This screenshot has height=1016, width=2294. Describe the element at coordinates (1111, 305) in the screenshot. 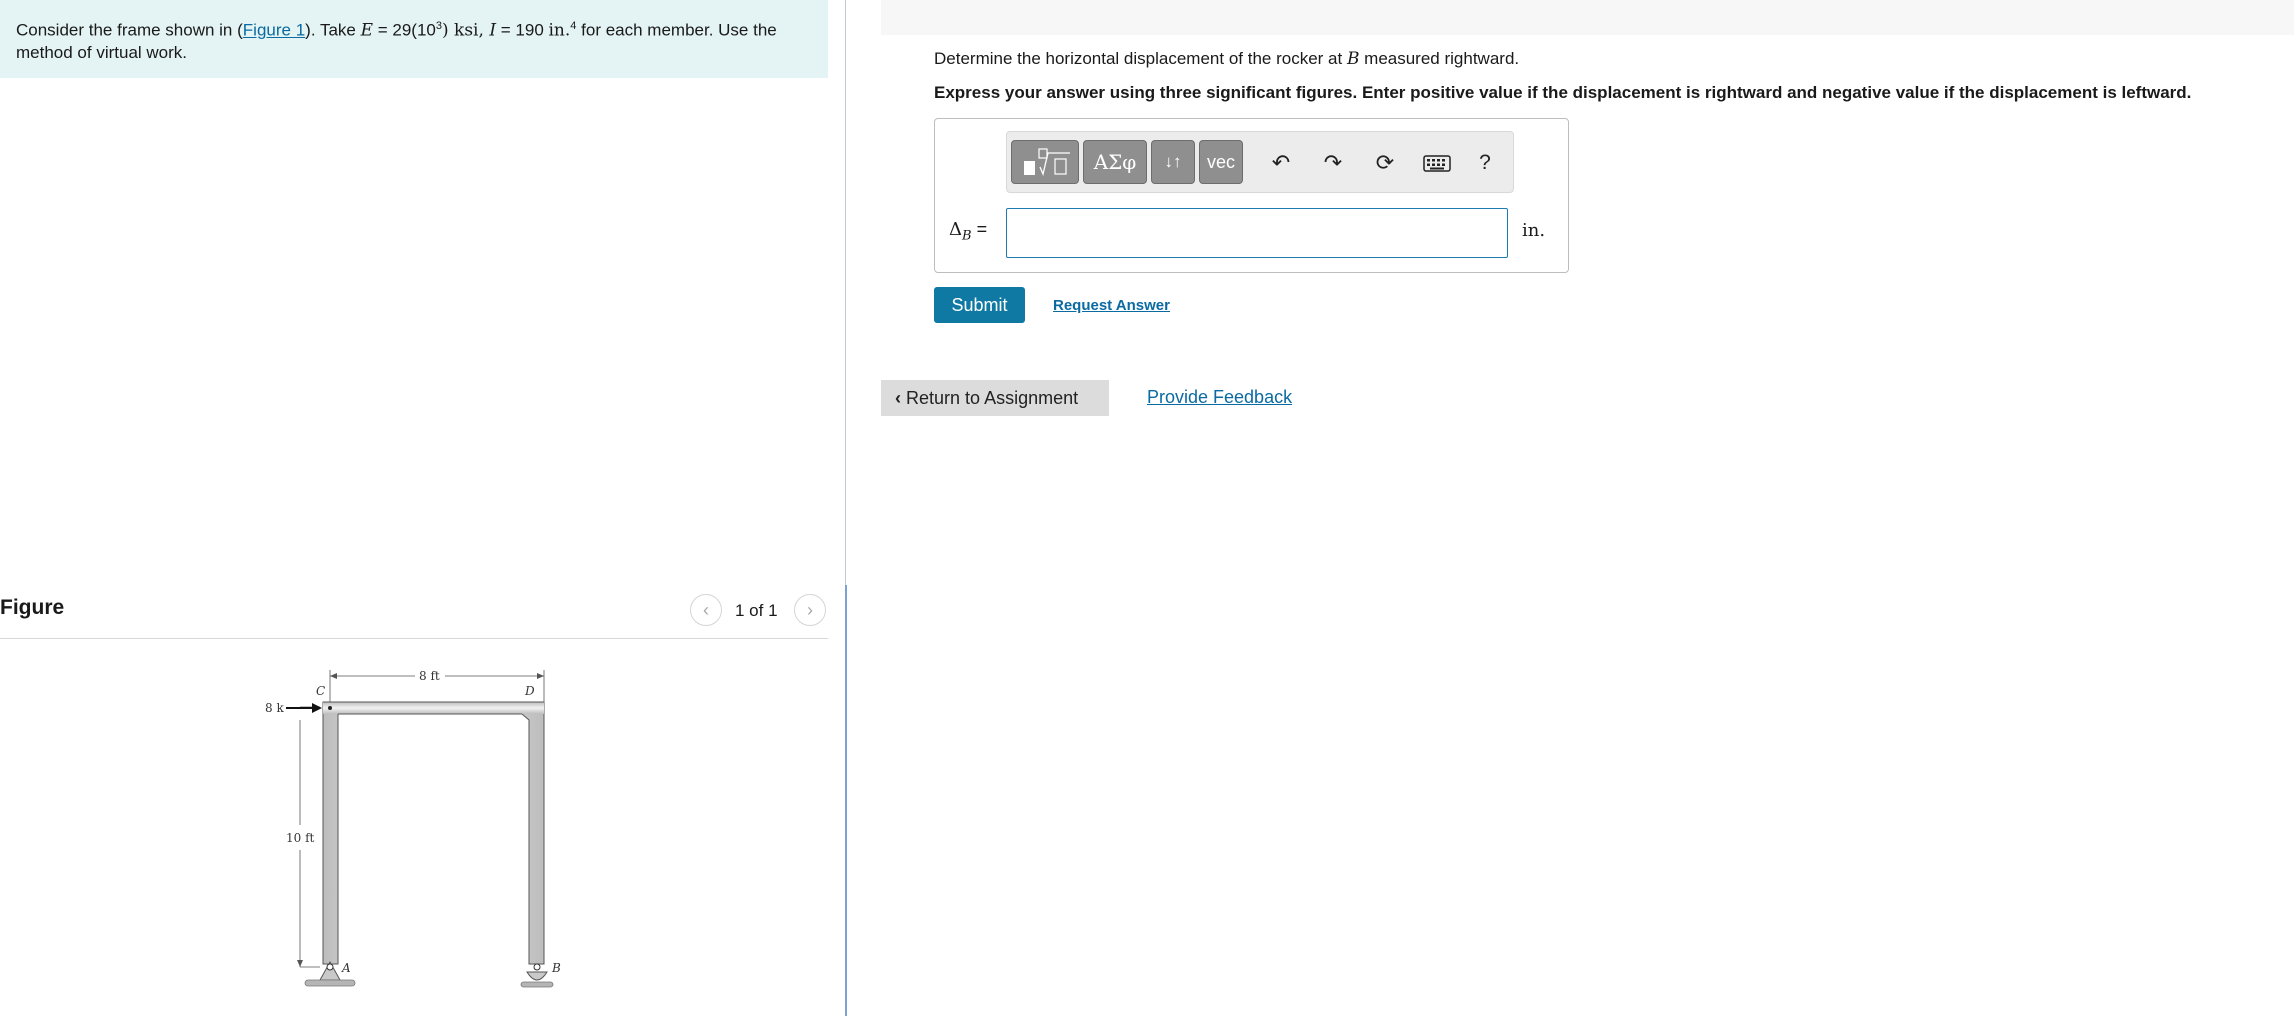

I see `request-answer-link: Request Answer` at that location.